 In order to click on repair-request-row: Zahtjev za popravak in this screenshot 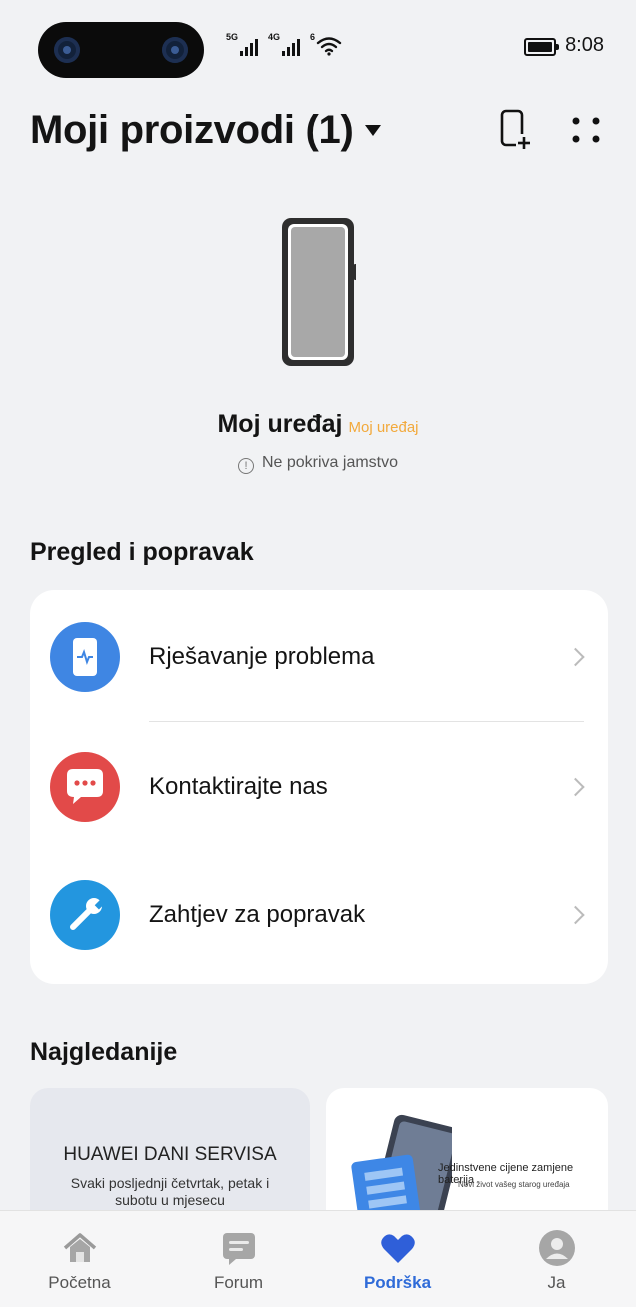, I will do `click(319, 915)`.